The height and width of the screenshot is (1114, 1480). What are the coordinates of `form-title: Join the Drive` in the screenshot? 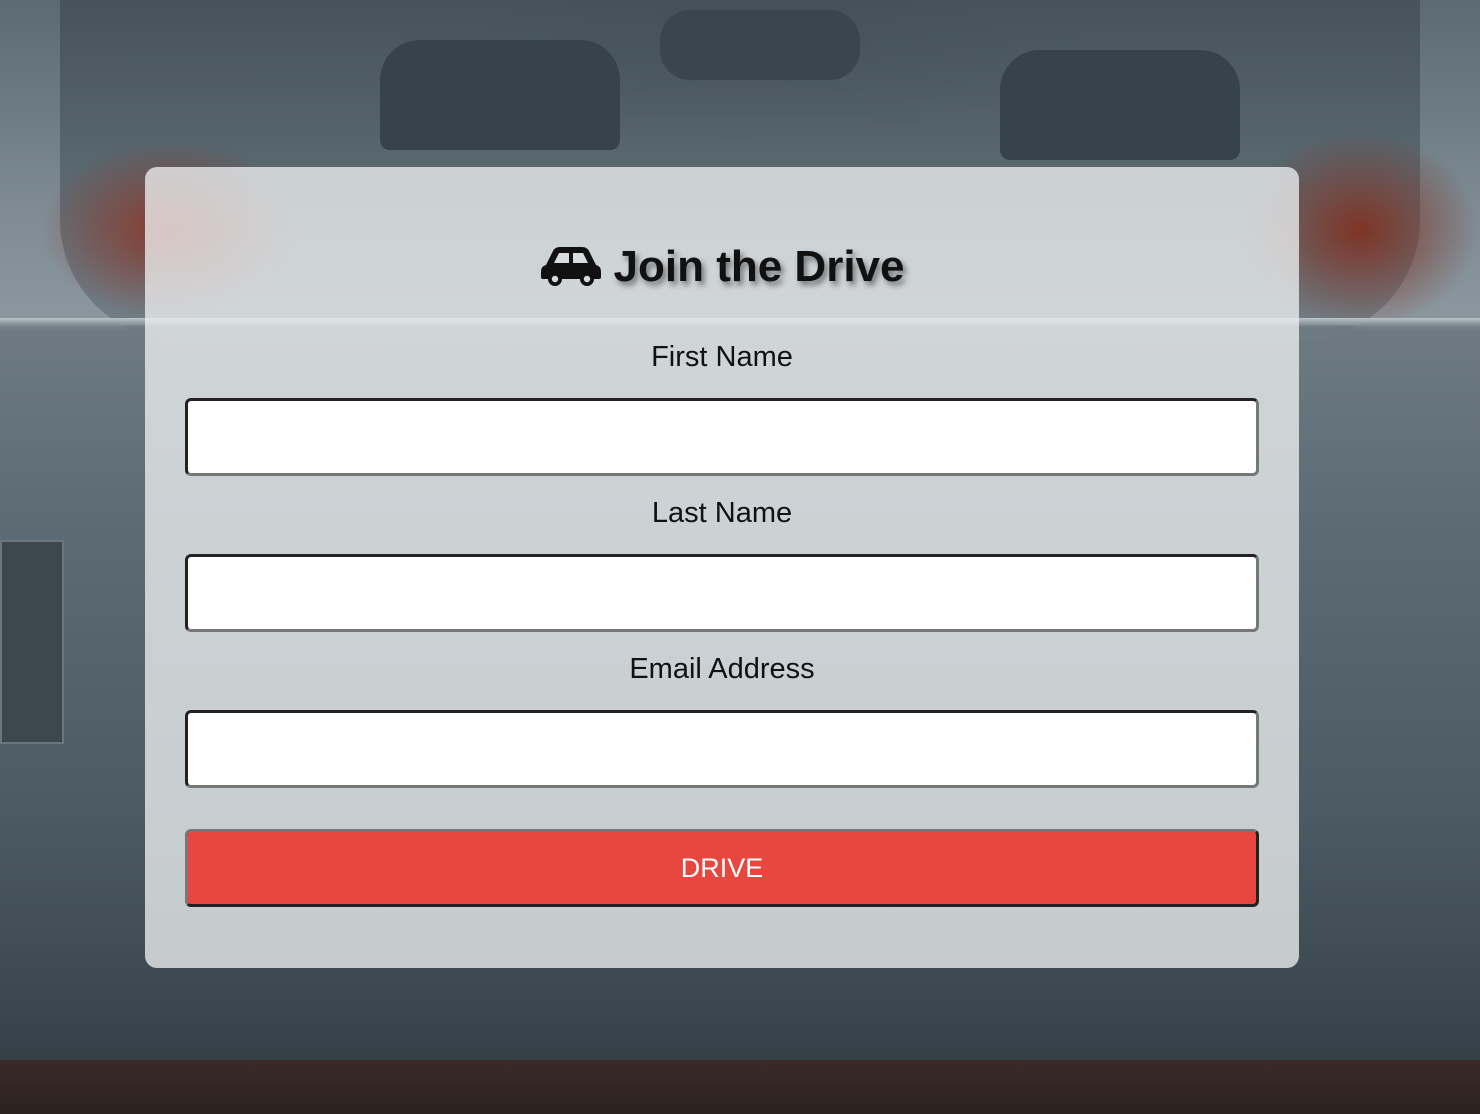 It's located at (722, 267).